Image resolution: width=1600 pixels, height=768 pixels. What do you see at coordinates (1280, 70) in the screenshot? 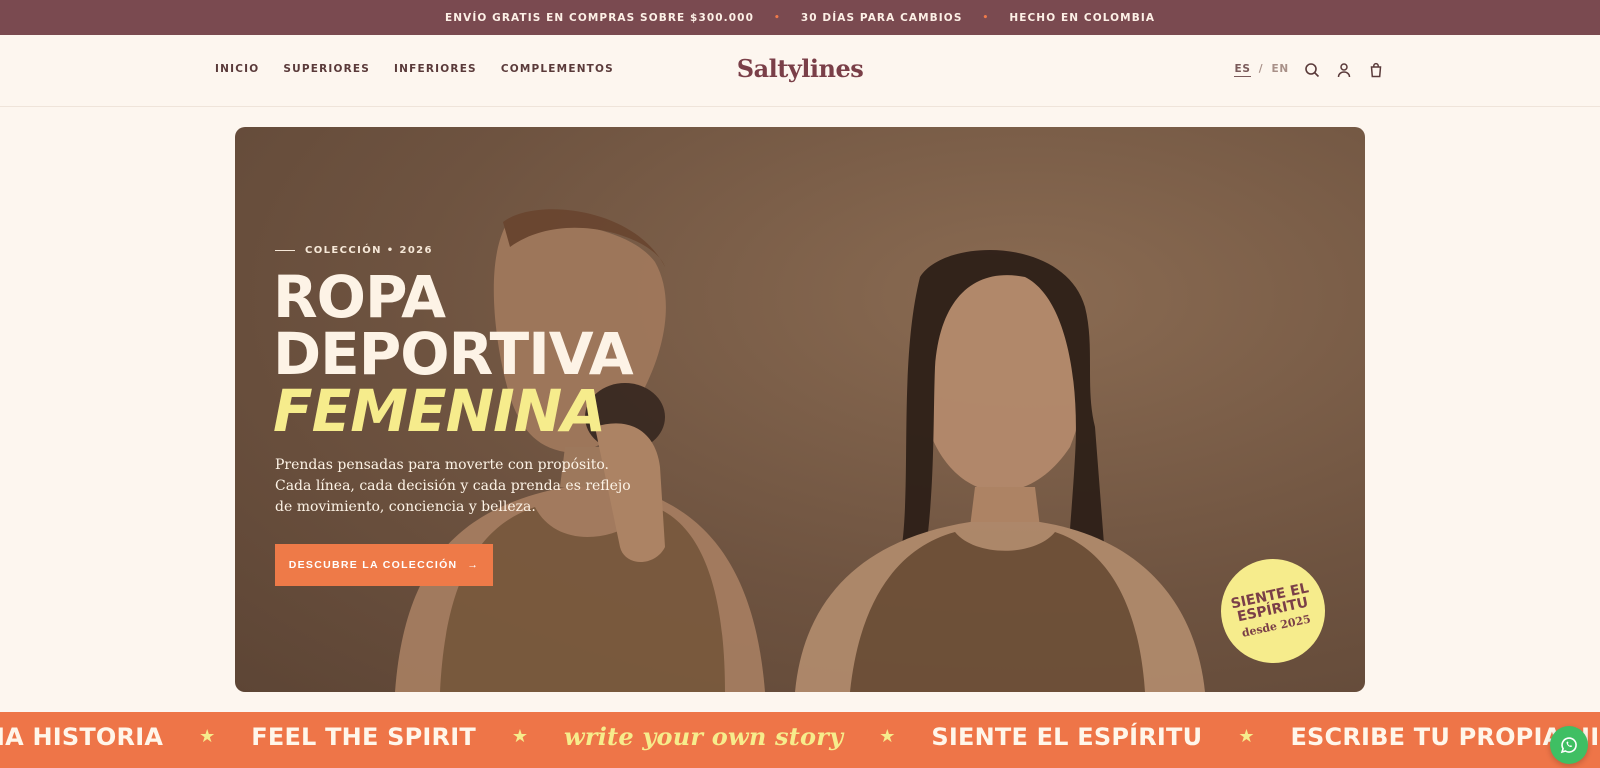
I see `lang-en: EN` at bounding box center [1280, 70].